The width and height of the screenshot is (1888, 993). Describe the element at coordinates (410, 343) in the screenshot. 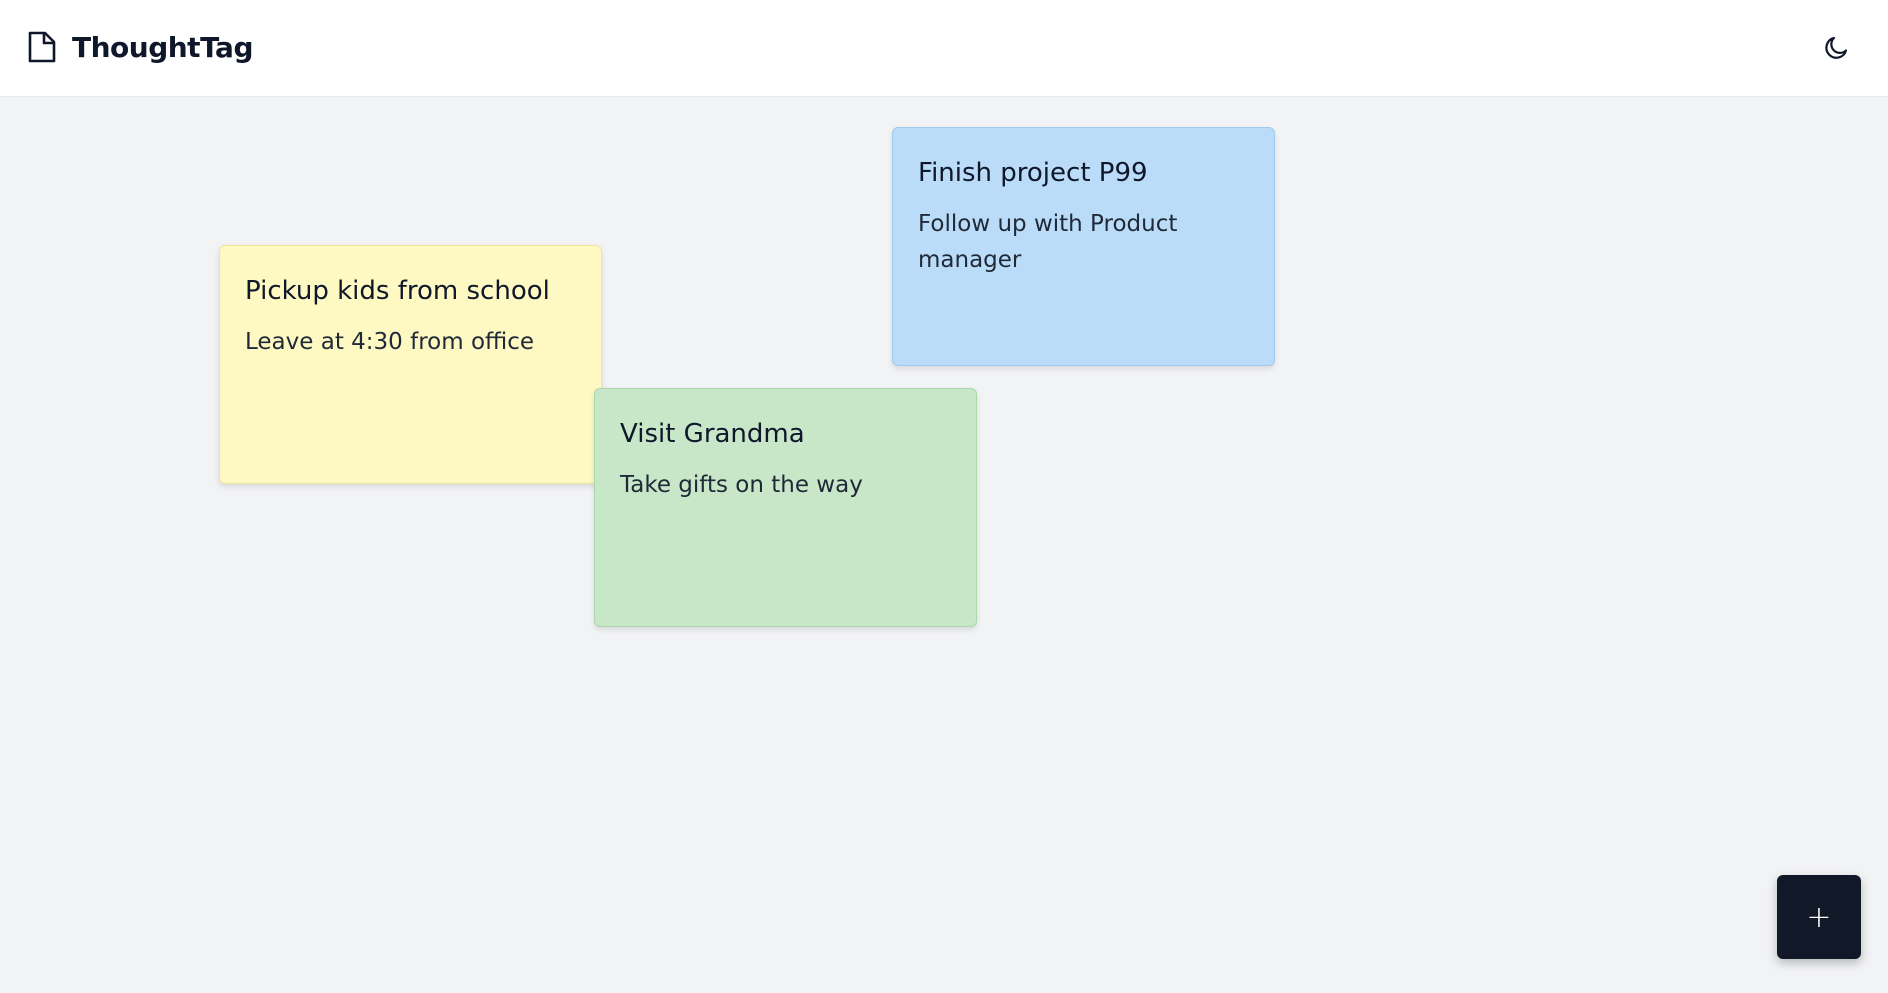

I see `note-body: Leave at 4:30 from office` at that location.